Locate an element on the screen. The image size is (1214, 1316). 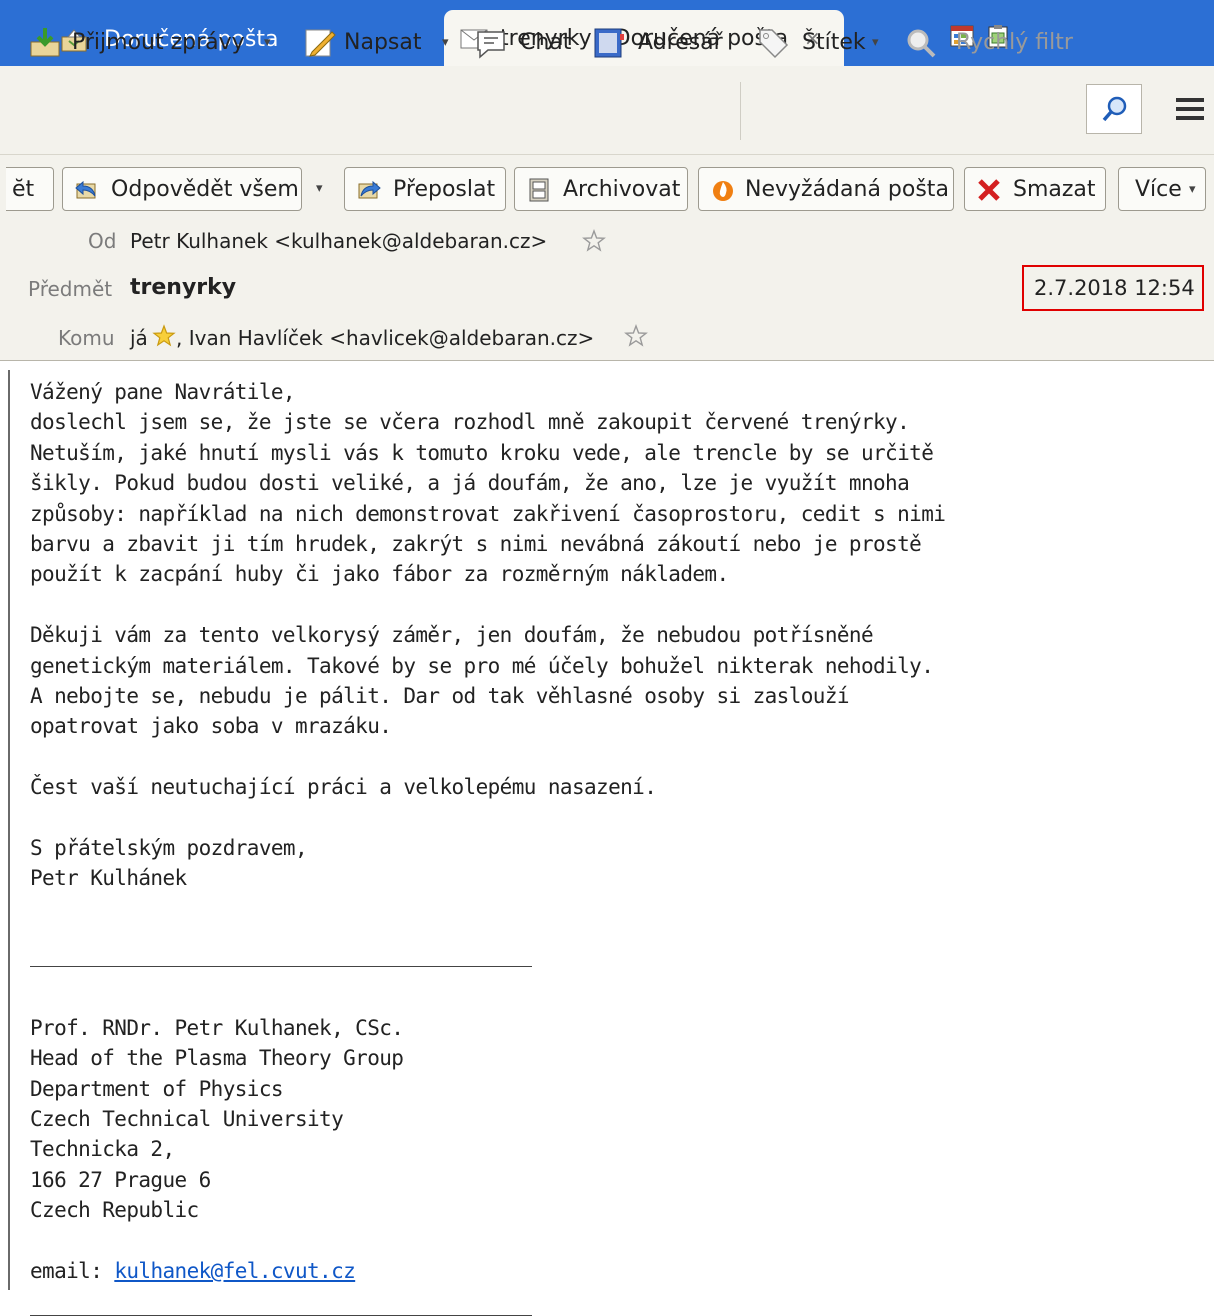
tag-dropdown-icon: ▾ is located at coordinates (875, 43).